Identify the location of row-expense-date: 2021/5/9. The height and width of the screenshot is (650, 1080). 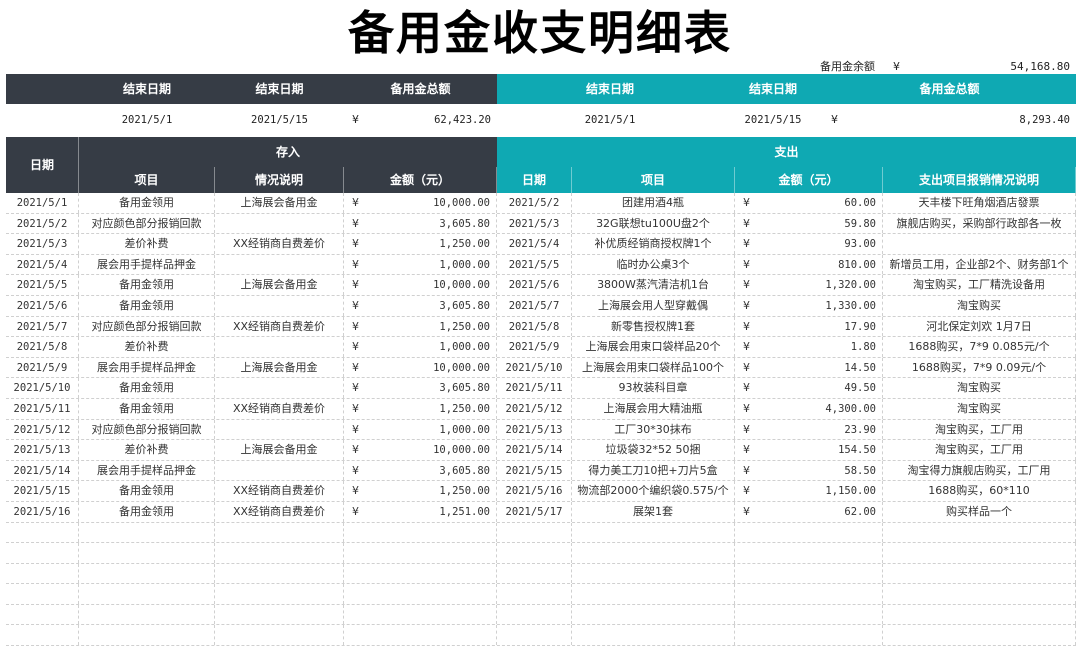
(534, 347).